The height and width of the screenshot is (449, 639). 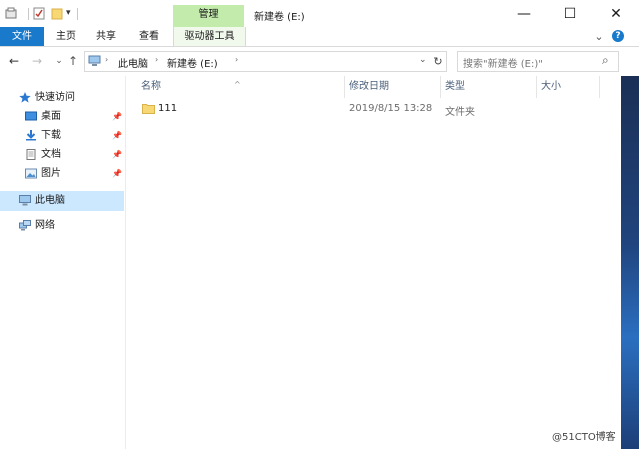 What do you see at coordinates (630, 262) in the screenshot?
I see `desktop-background-strip` at bounding box center [630, 262].